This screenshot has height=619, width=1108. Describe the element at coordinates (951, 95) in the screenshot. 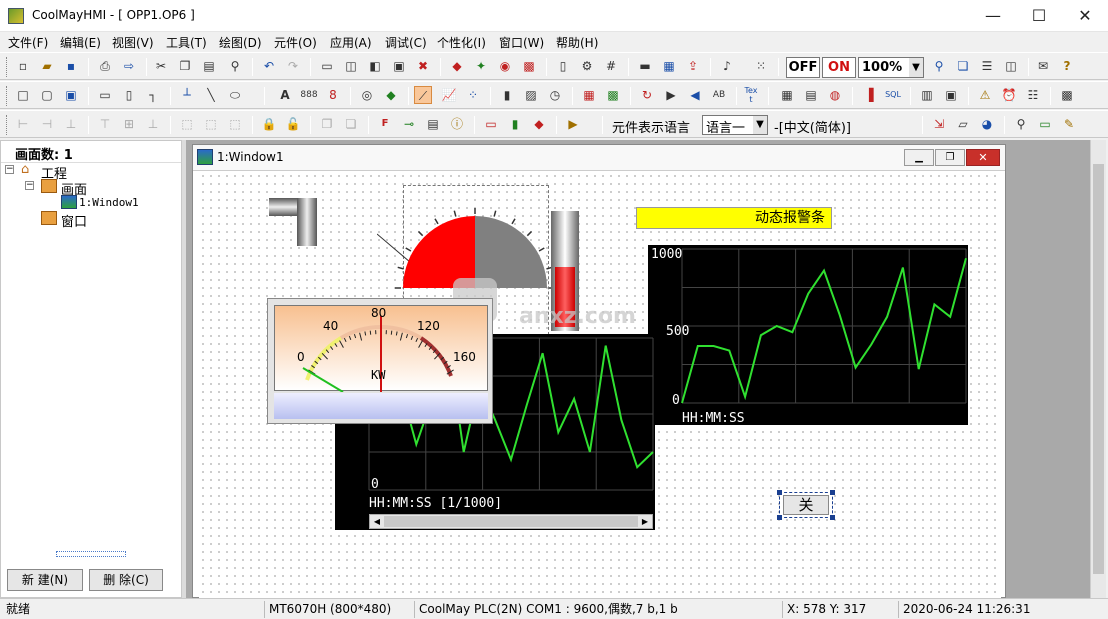

I see `event-icon: ▣` at that location.